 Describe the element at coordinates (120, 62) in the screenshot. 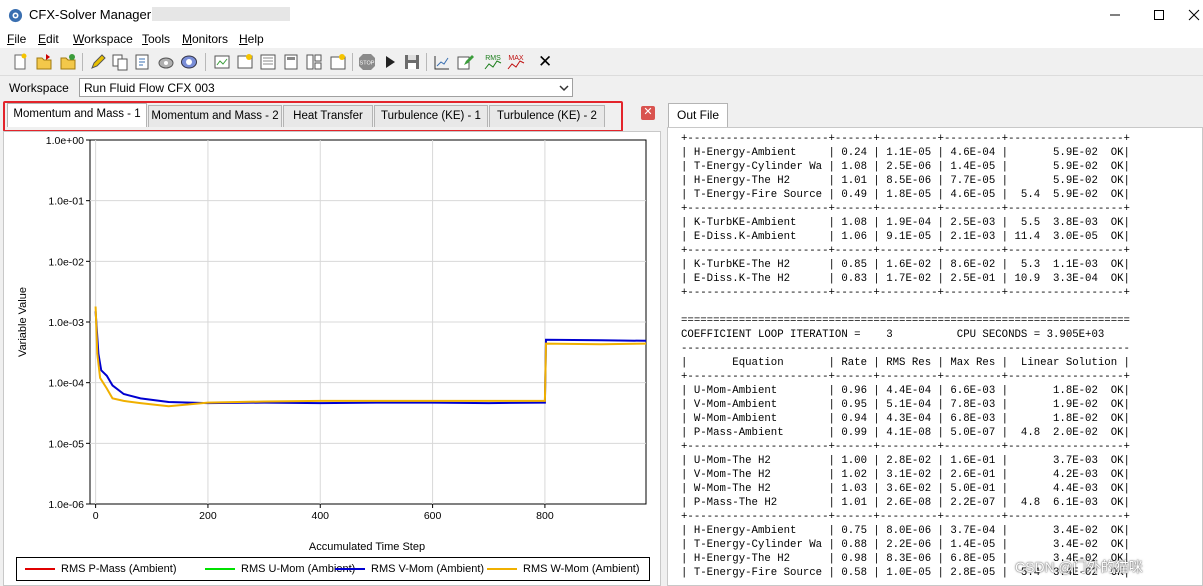

I see `copy-icon` at that location.